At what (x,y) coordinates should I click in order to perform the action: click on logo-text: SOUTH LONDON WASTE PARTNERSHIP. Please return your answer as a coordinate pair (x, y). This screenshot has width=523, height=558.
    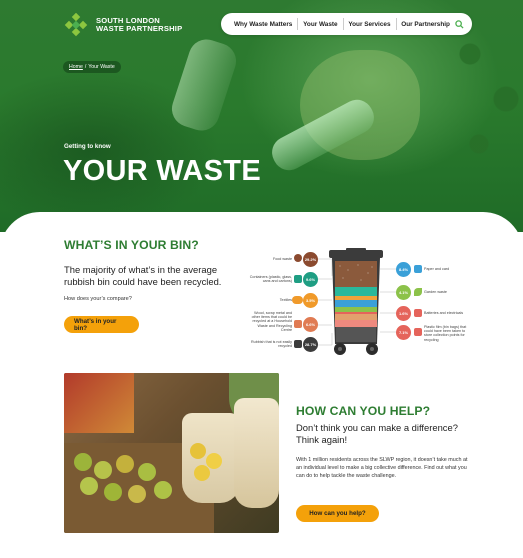
    Looking at the image, I should click on (139, 25).